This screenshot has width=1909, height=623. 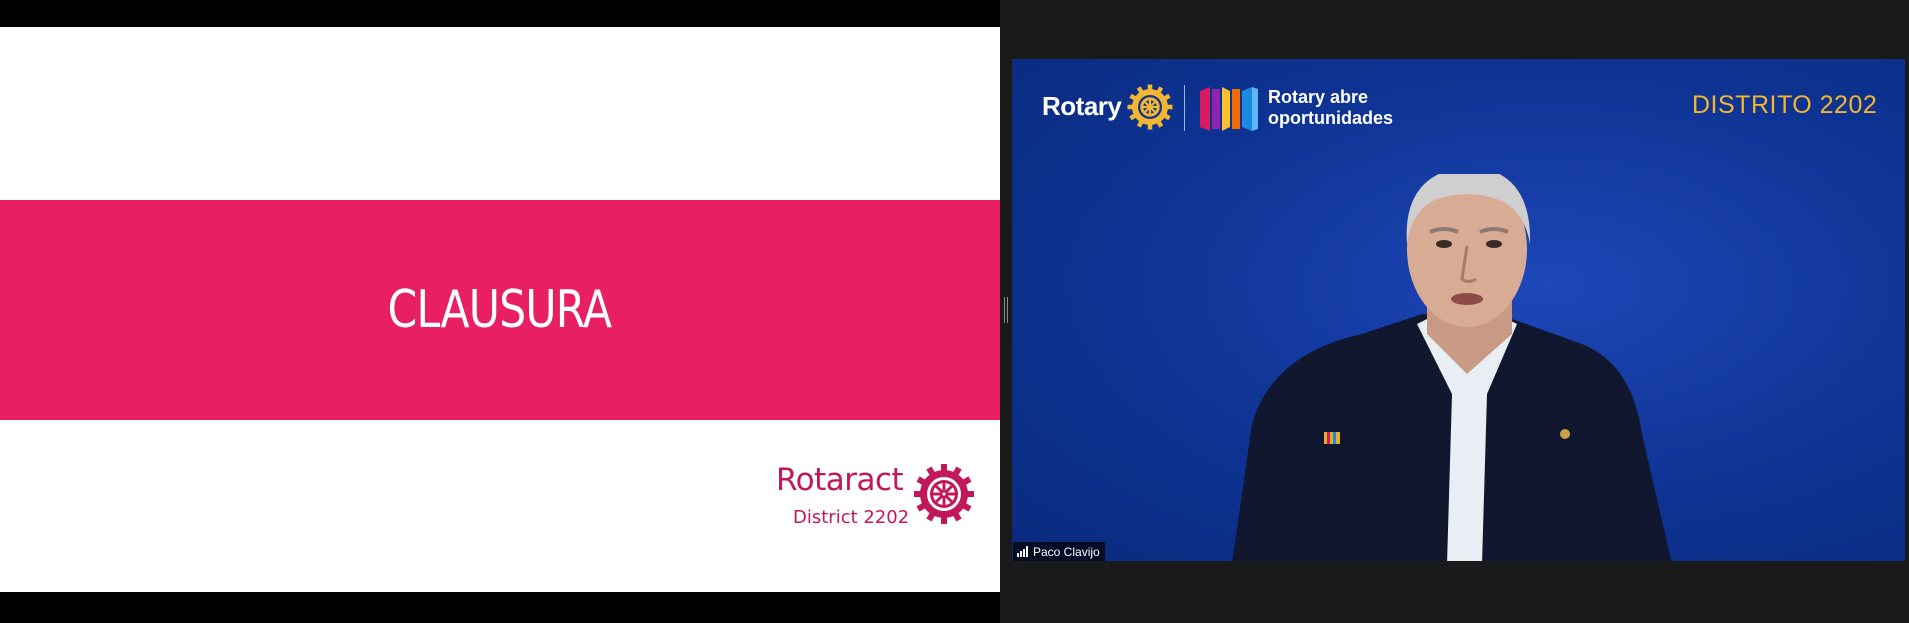 I want to click on participant-name: Paco Clavijo, so click(x=1066, y=551).